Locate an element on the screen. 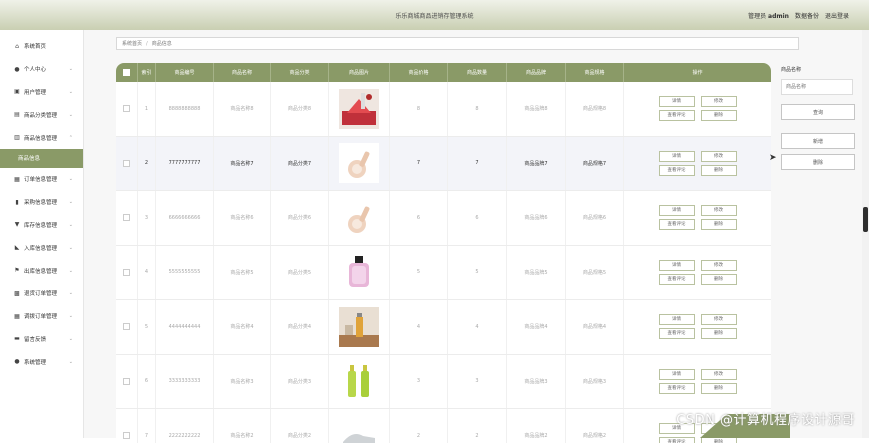  sidebar-item: ▼ 库存信息管理 ⌄ is located at coordinates (41, 225).